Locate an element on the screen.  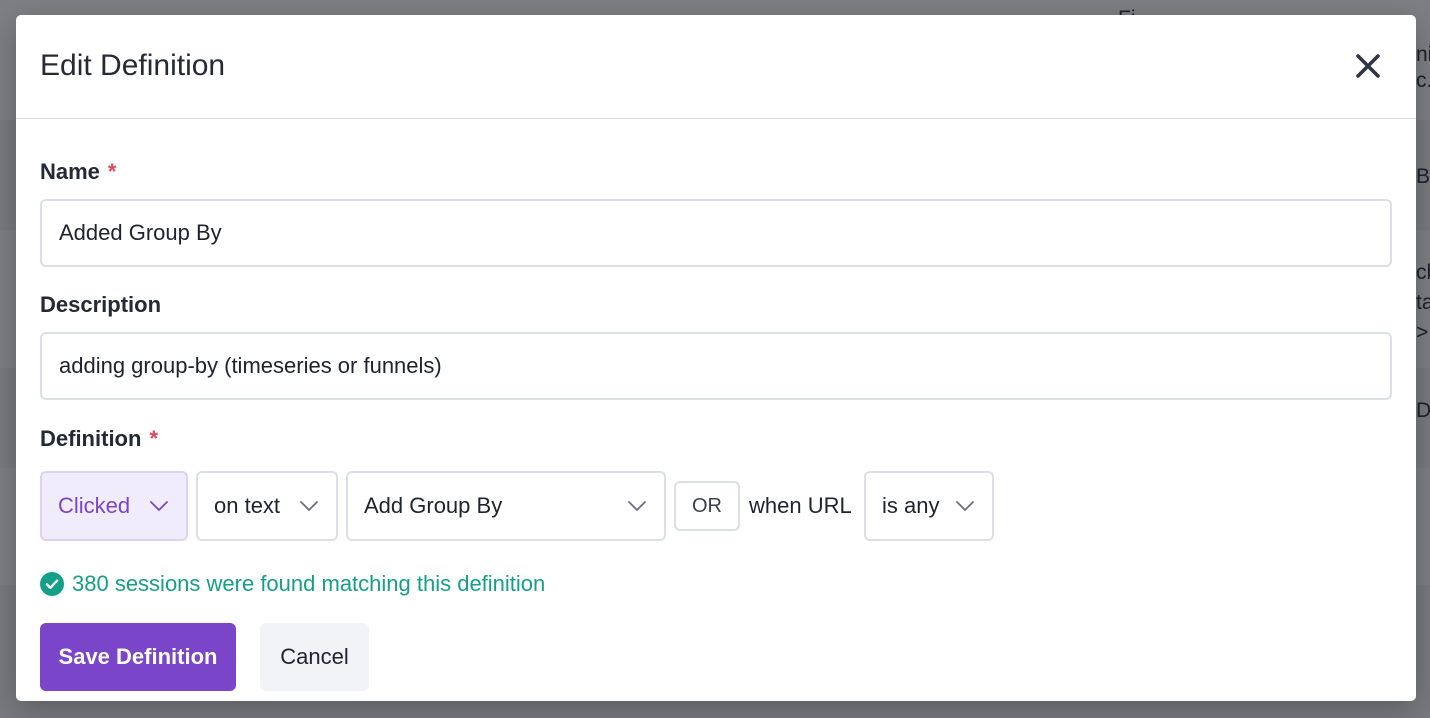
definition-row: Clicked on text Add Group By OR when URL is located at coordinates (716, 506).